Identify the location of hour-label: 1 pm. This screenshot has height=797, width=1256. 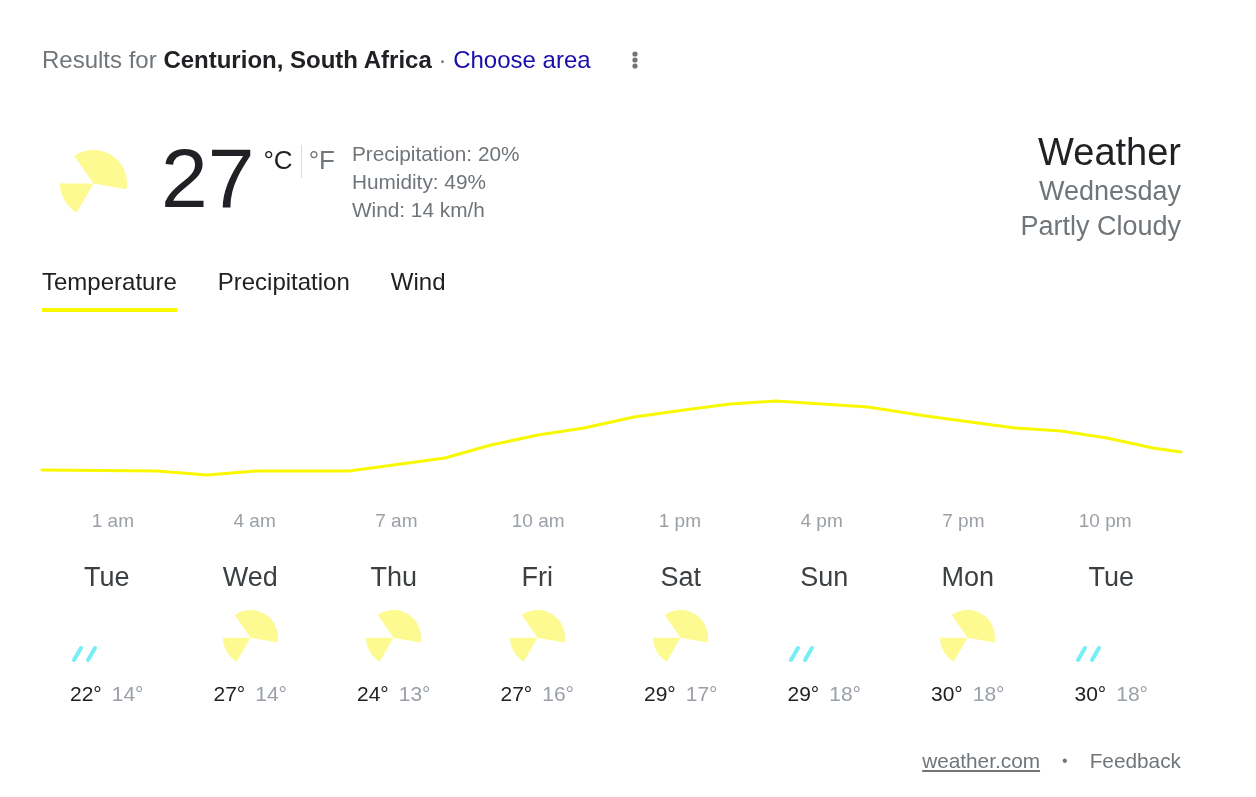
(679, 521).